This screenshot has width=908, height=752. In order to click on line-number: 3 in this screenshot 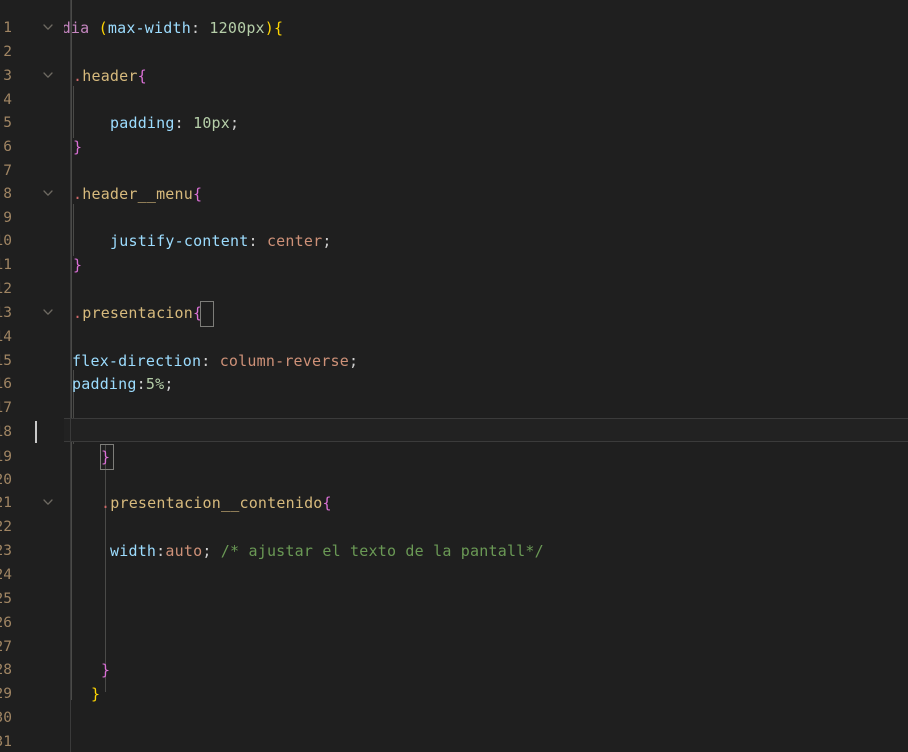, I will do `click(7, 76)`.